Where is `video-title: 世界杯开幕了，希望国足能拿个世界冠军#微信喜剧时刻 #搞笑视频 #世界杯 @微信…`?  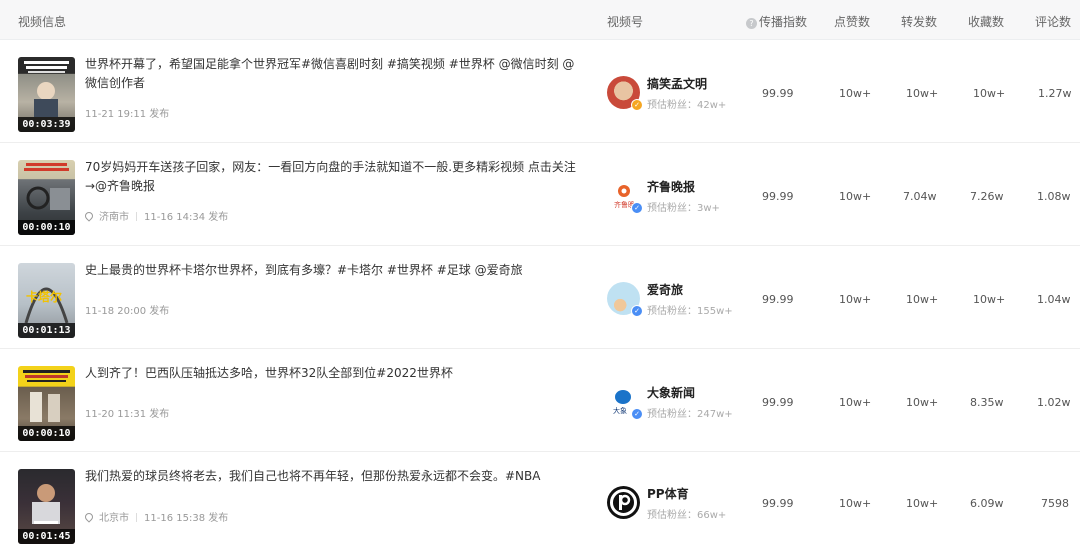
video-title: 世界杯开幕了，希望国足能拿个世界冠军#微信喜剧时刻 #搞笑视频 #世界杯 @微信… is located at coordinates (335, 74).